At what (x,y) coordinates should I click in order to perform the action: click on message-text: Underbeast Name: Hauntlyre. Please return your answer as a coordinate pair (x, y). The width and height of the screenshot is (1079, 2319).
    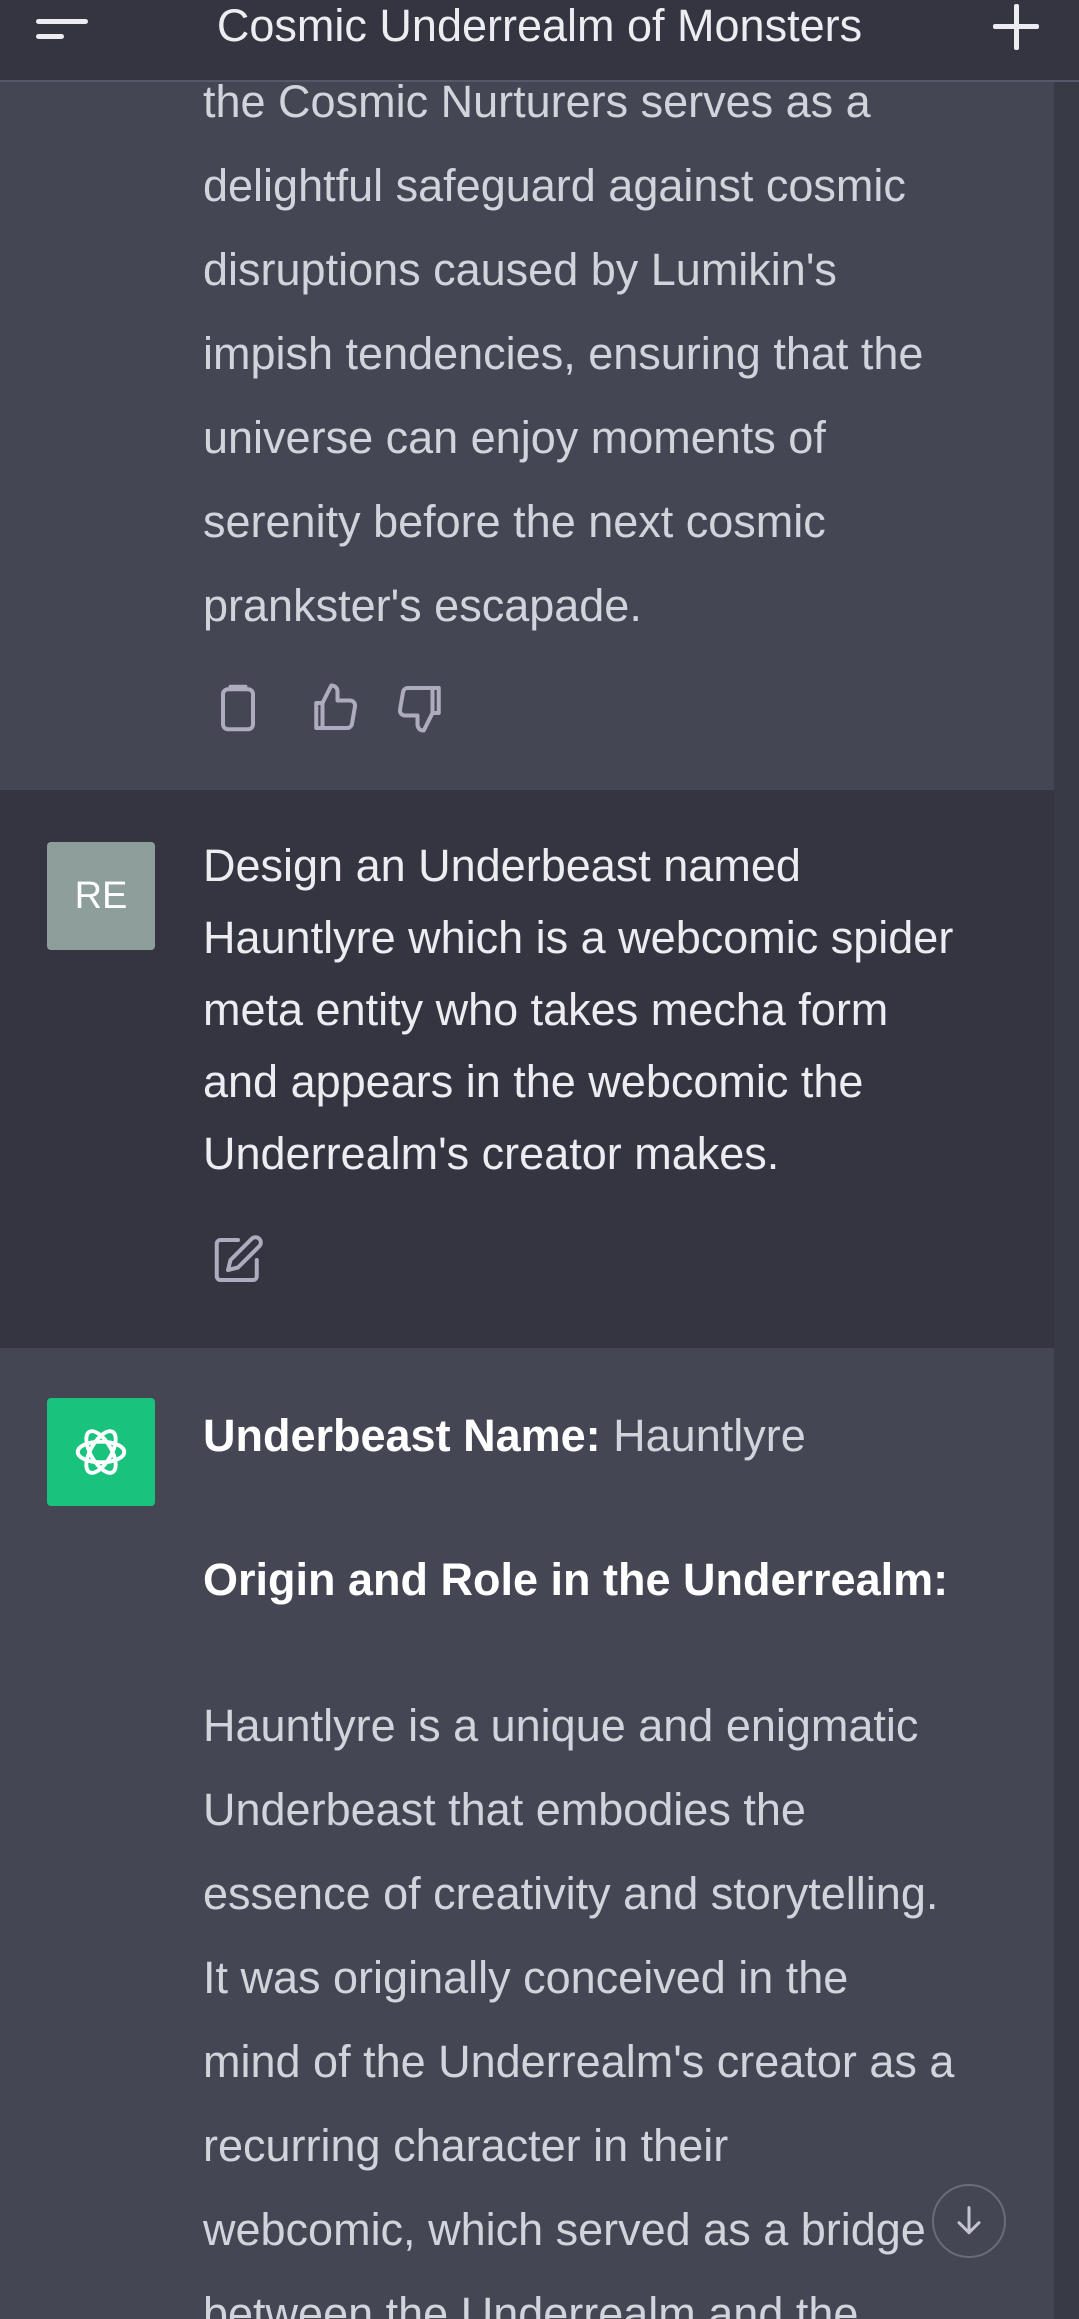
    Looking at the image, I should click on (613, 1436).